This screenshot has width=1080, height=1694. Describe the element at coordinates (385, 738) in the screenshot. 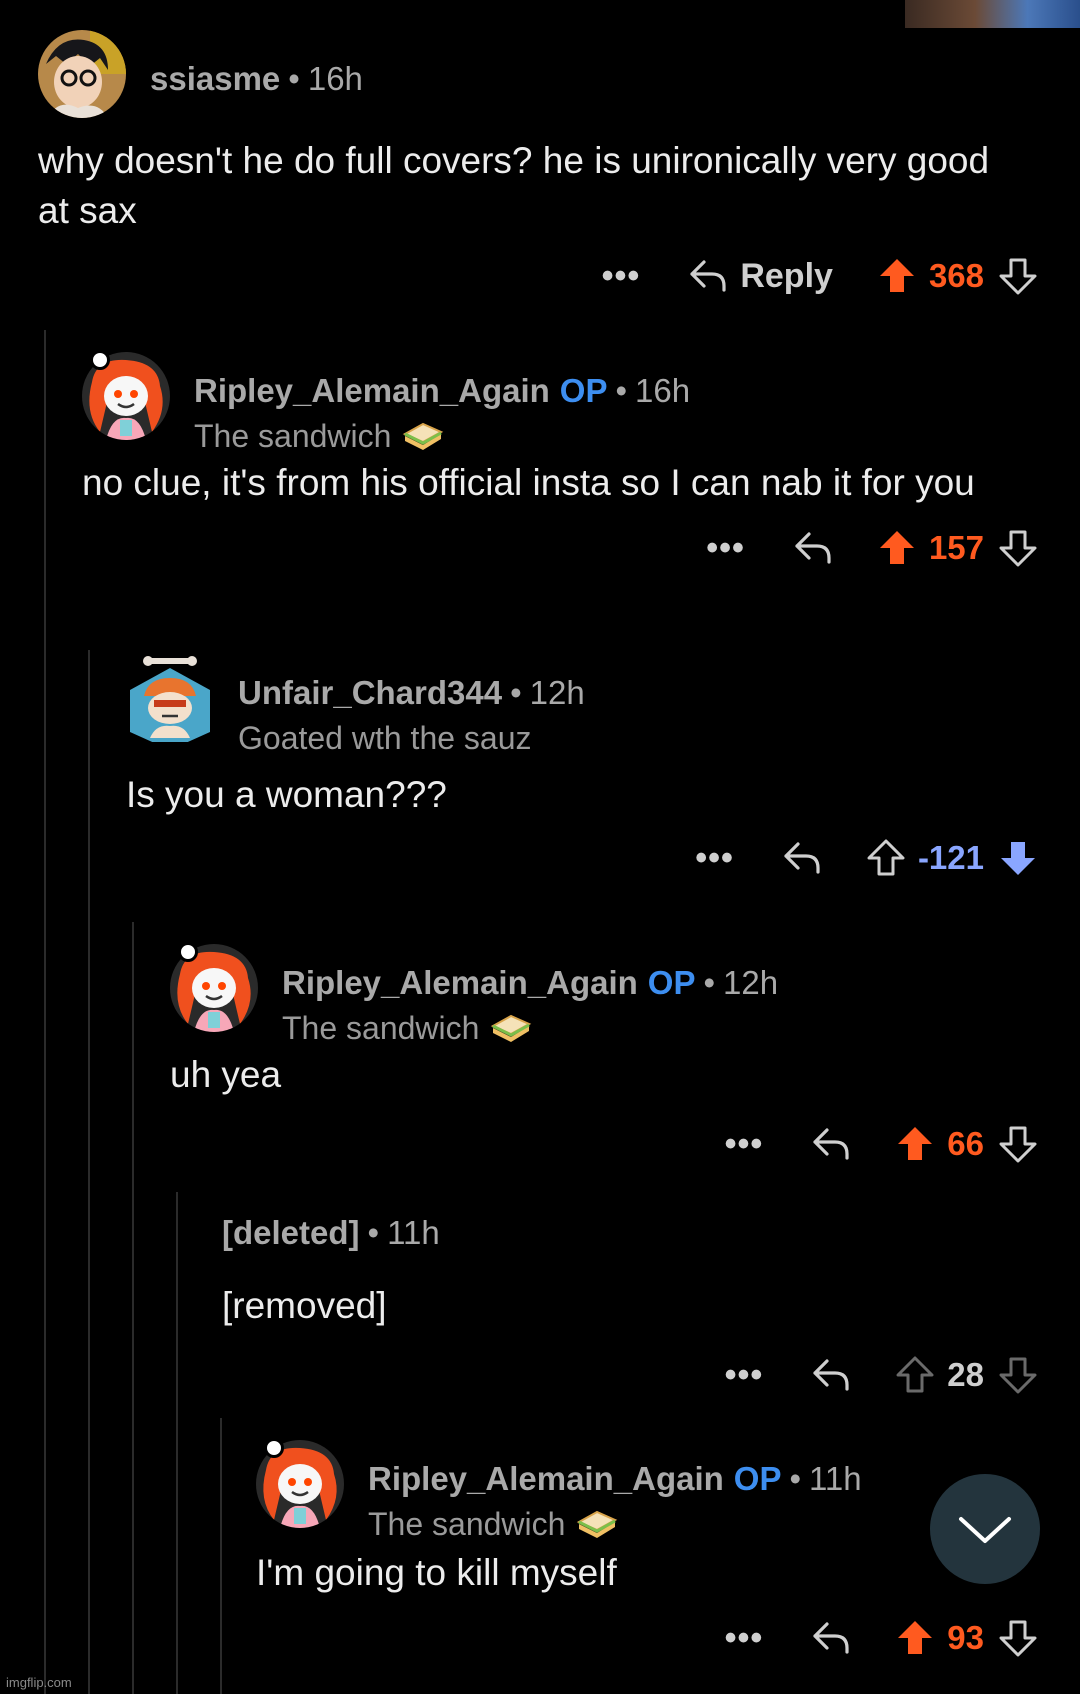

I see `flair-text: Goated wth the sauz` at that location.